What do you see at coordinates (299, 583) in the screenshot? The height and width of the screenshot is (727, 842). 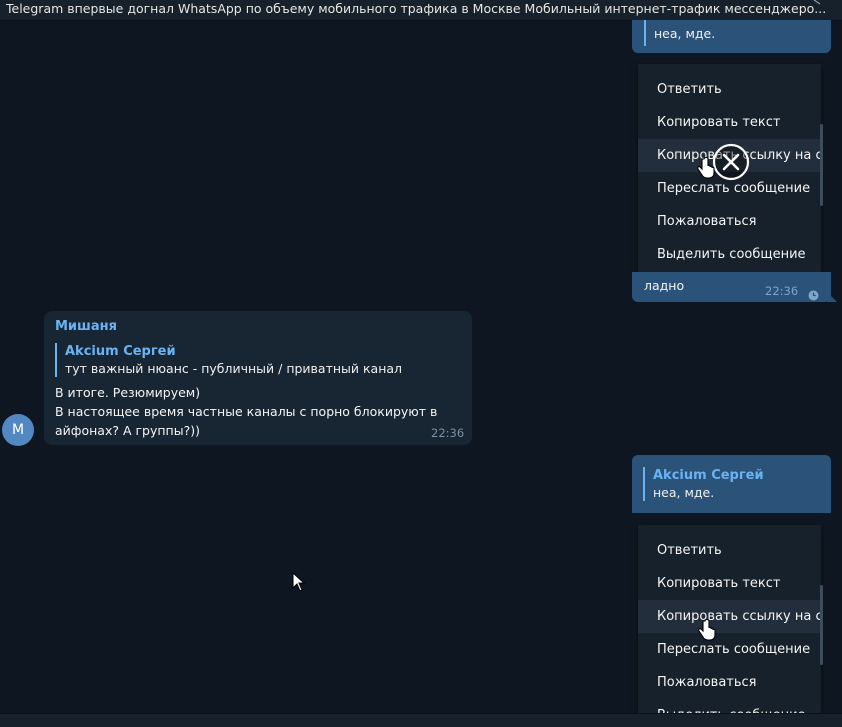 I see `arrow-cursor-icon` at bounding box center [299, 583].